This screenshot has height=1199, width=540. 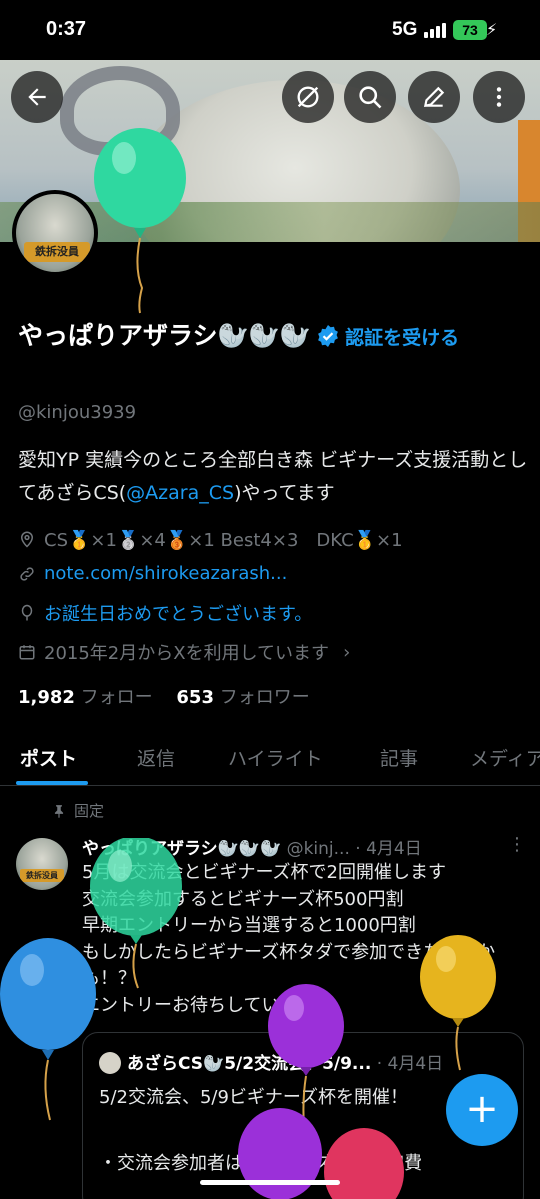 I want to click on edit-icon, so click(x=434, y=97).